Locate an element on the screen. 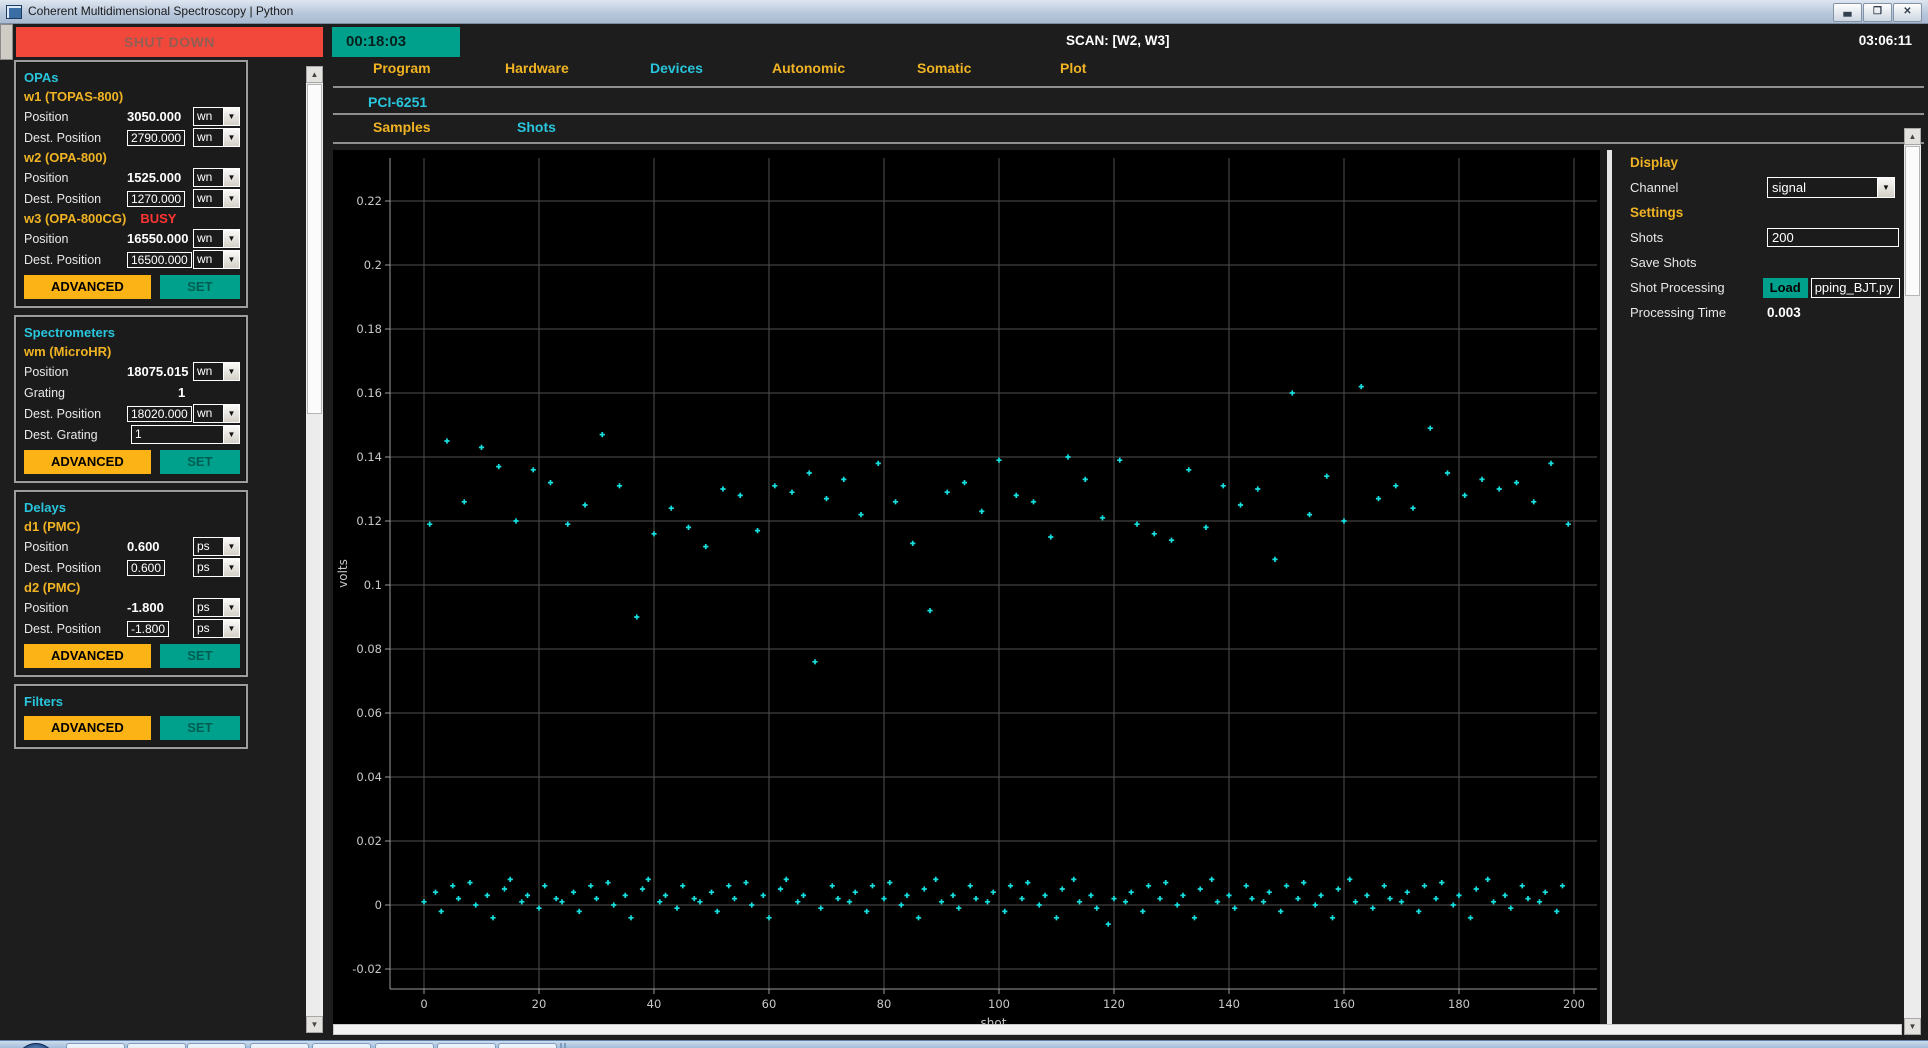 This screenshot has width=1928, height=1048. channel-select: signal ▼ is located at coordinates (1831, 187).